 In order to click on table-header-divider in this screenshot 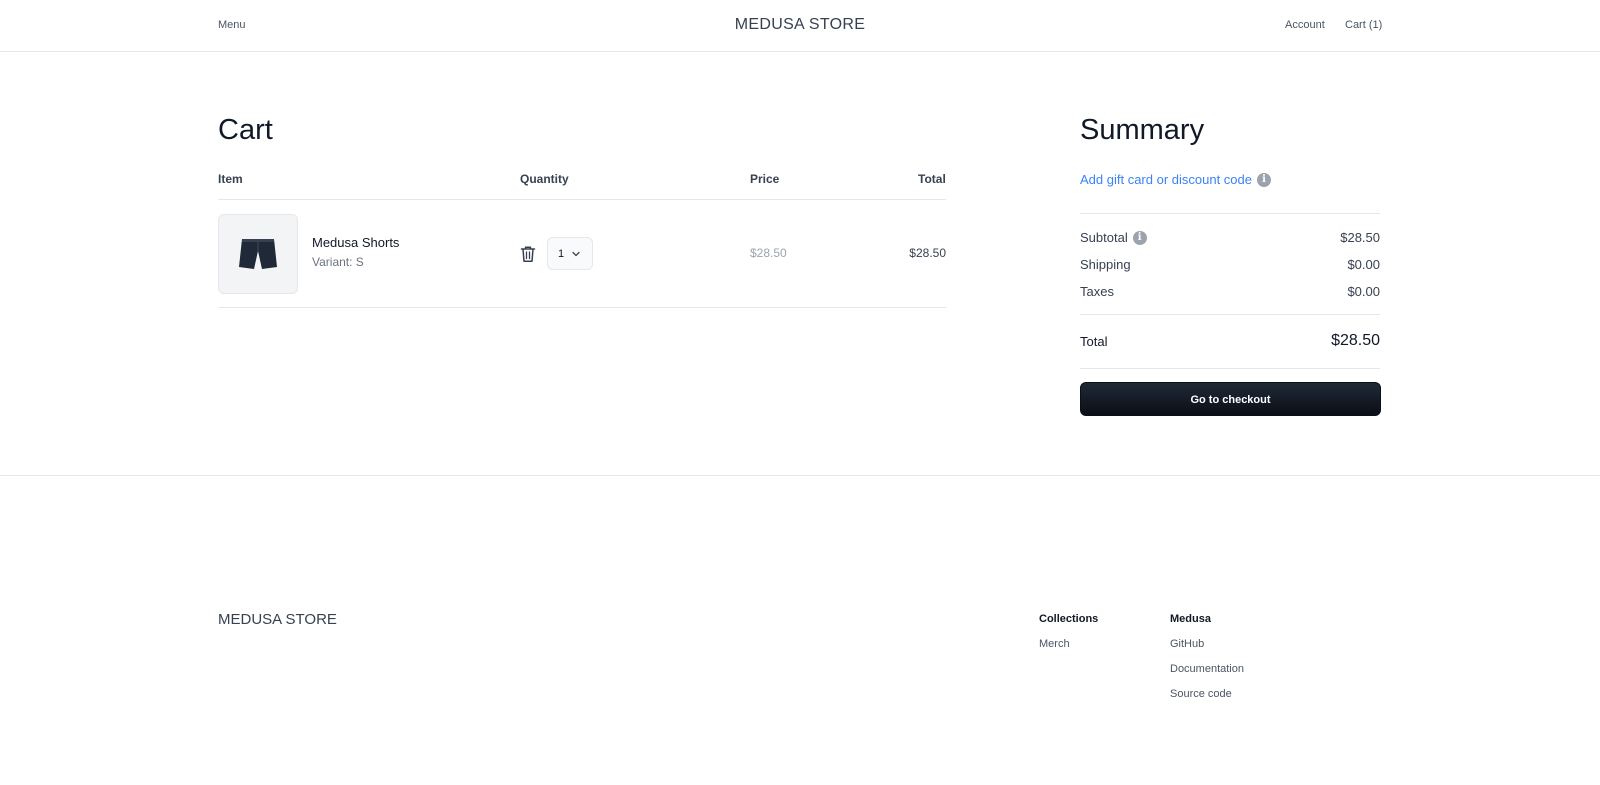, I will do `click(582, 199)`.